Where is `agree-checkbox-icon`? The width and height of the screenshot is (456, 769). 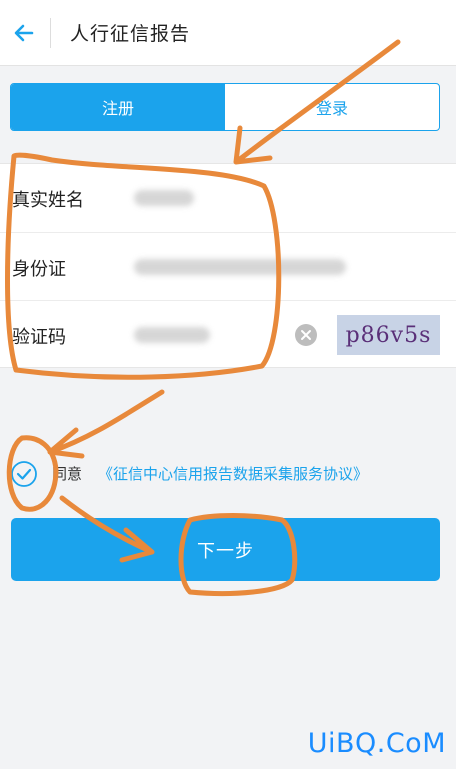 agree-checkbox-icon is located at coordinates (24, 474).